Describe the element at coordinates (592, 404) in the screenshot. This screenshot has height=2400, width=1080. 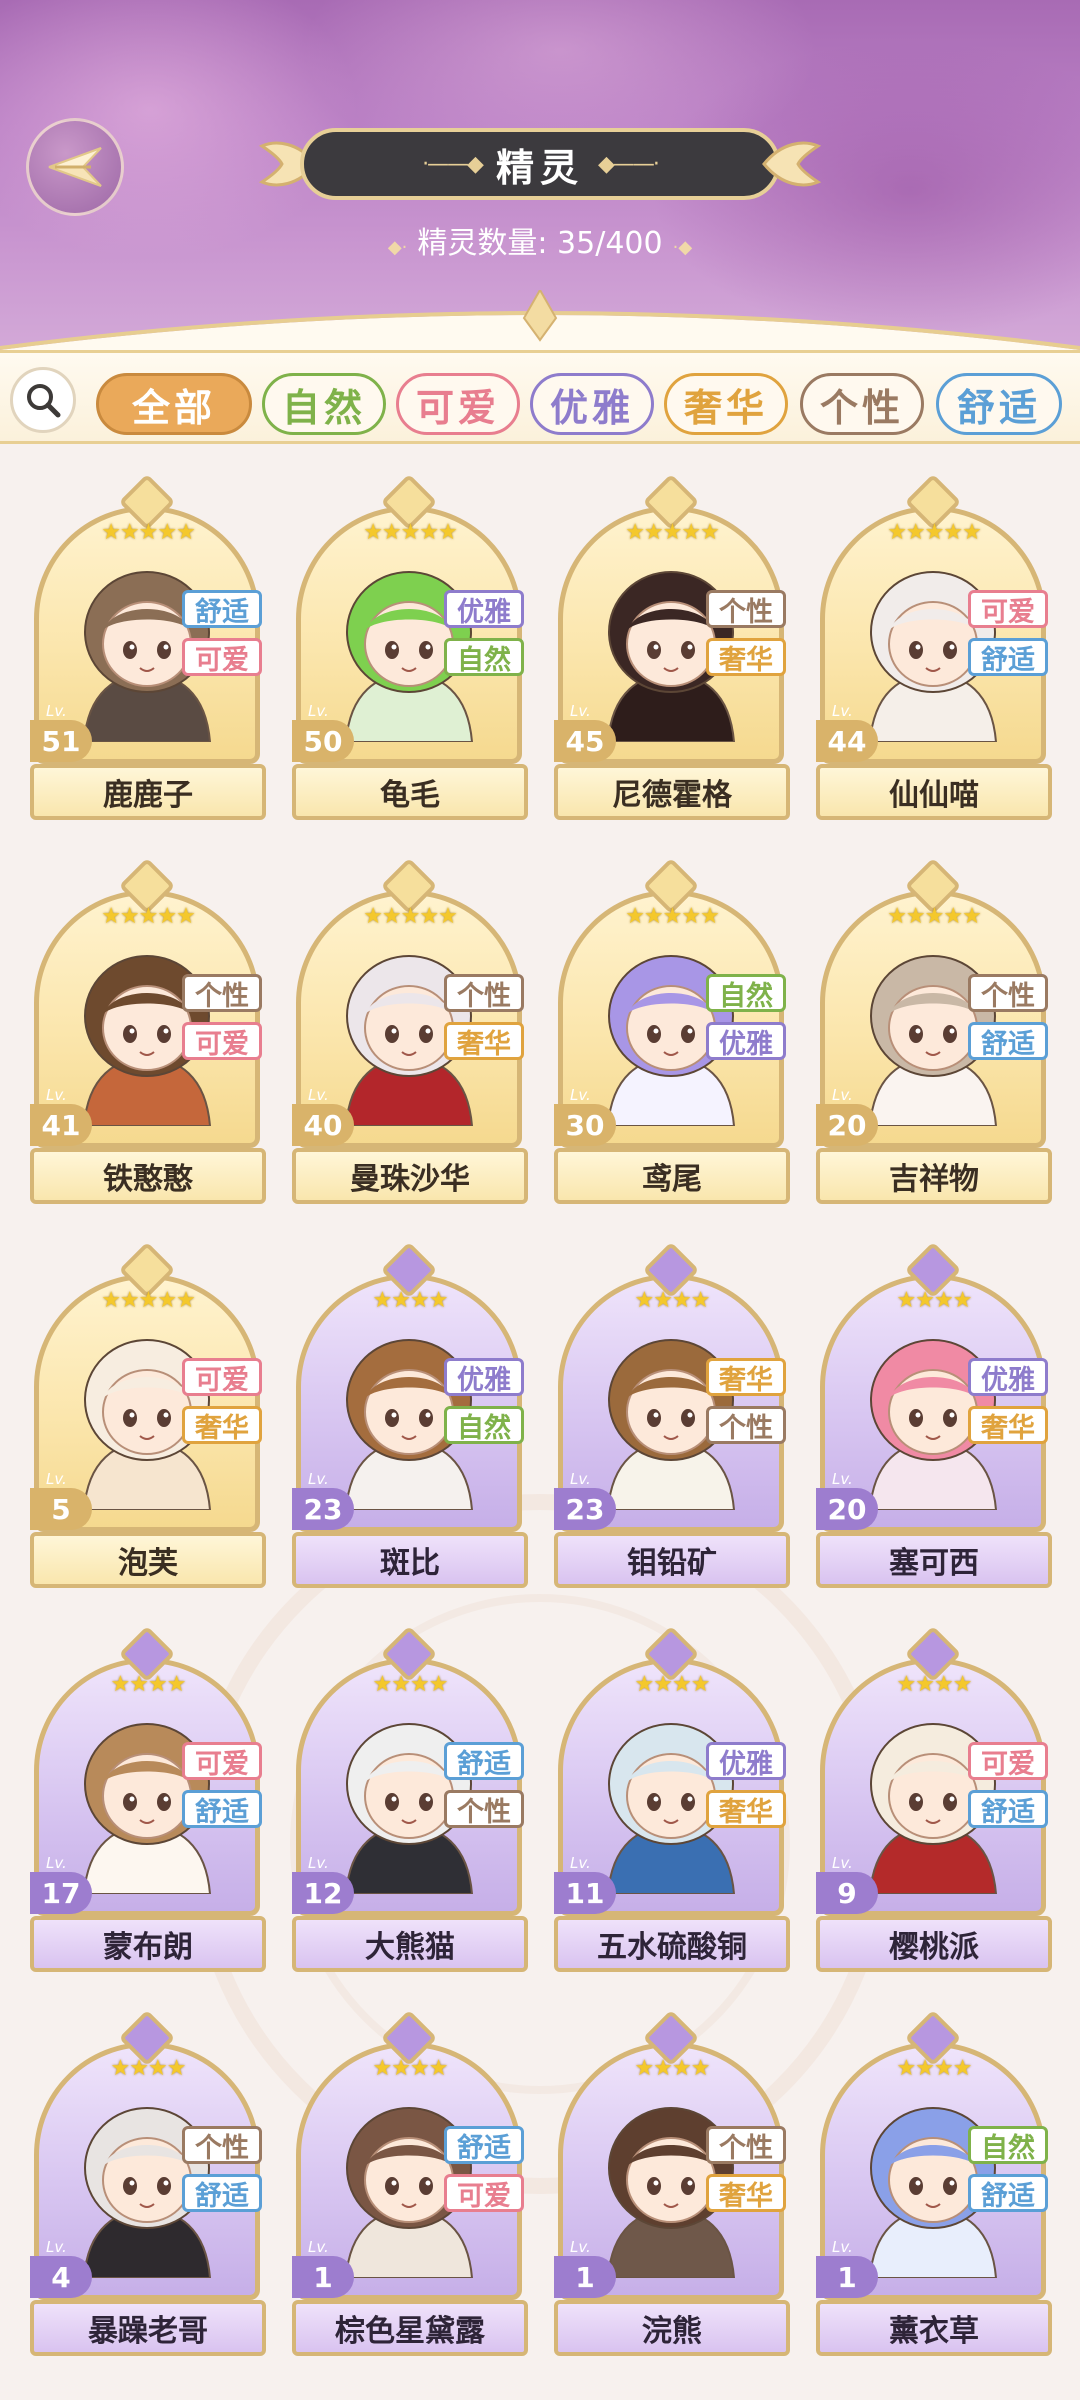
I see `filter-chip-3: 优雅` at that location.